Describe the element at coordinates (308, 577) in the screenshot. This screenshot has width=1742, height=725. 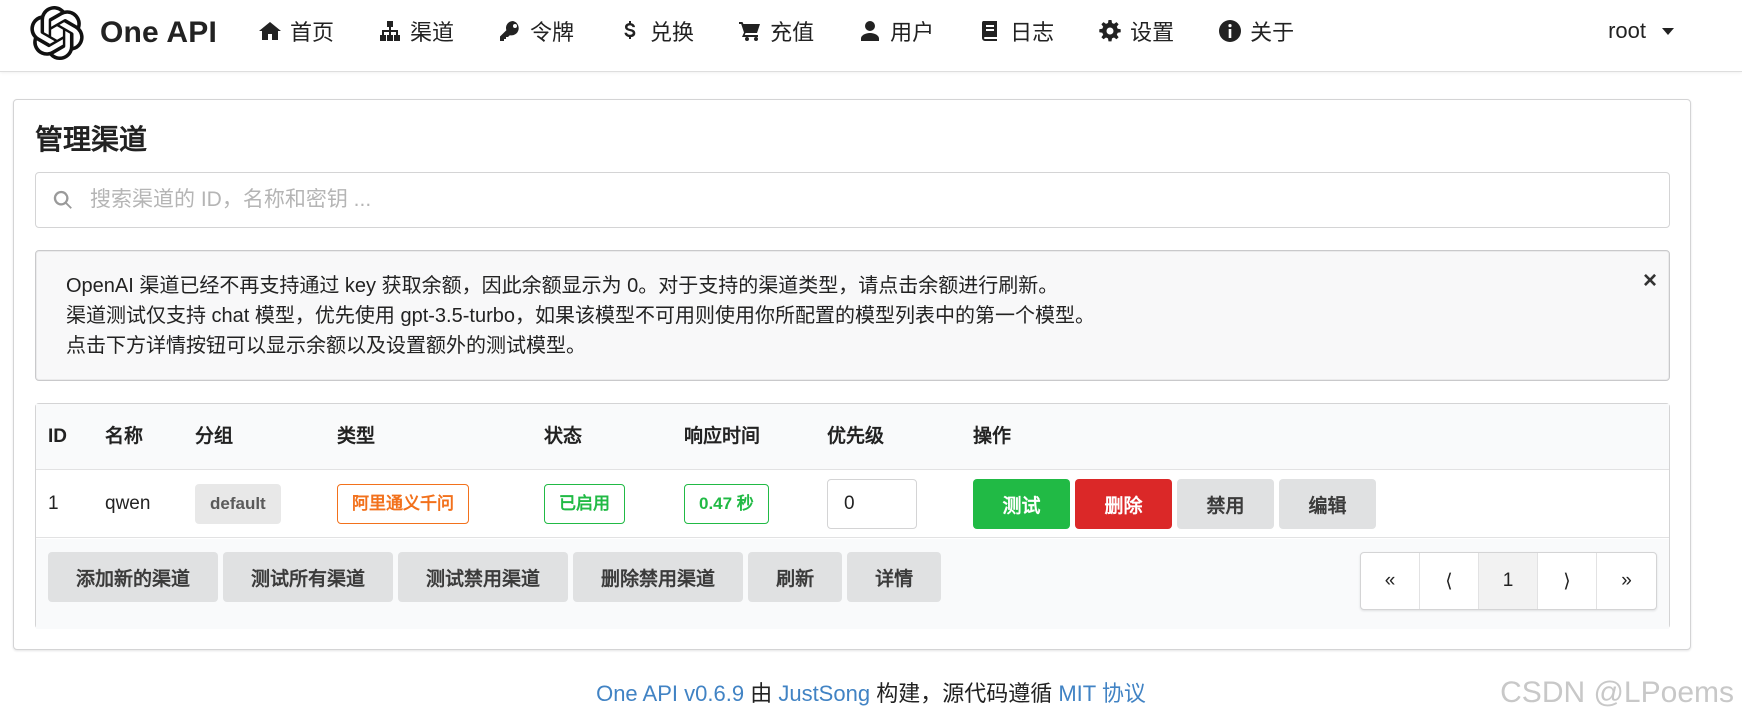
I see `test-all-channels-button: 测试所有渠道` at that location.